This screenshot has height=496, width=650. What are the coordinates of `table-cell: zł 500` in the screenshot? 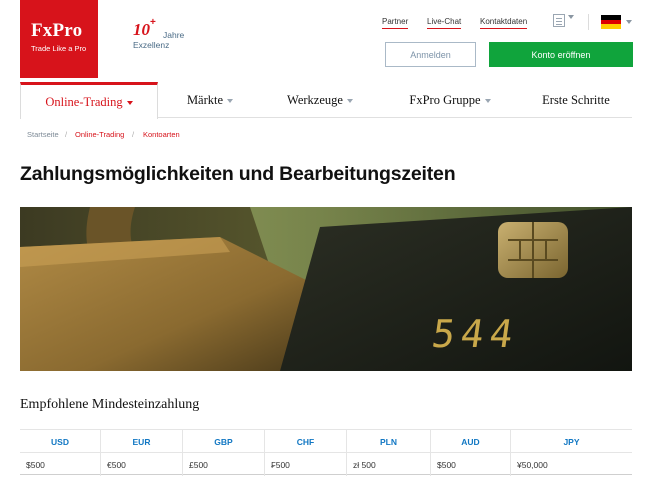 It's located at (388, 464).